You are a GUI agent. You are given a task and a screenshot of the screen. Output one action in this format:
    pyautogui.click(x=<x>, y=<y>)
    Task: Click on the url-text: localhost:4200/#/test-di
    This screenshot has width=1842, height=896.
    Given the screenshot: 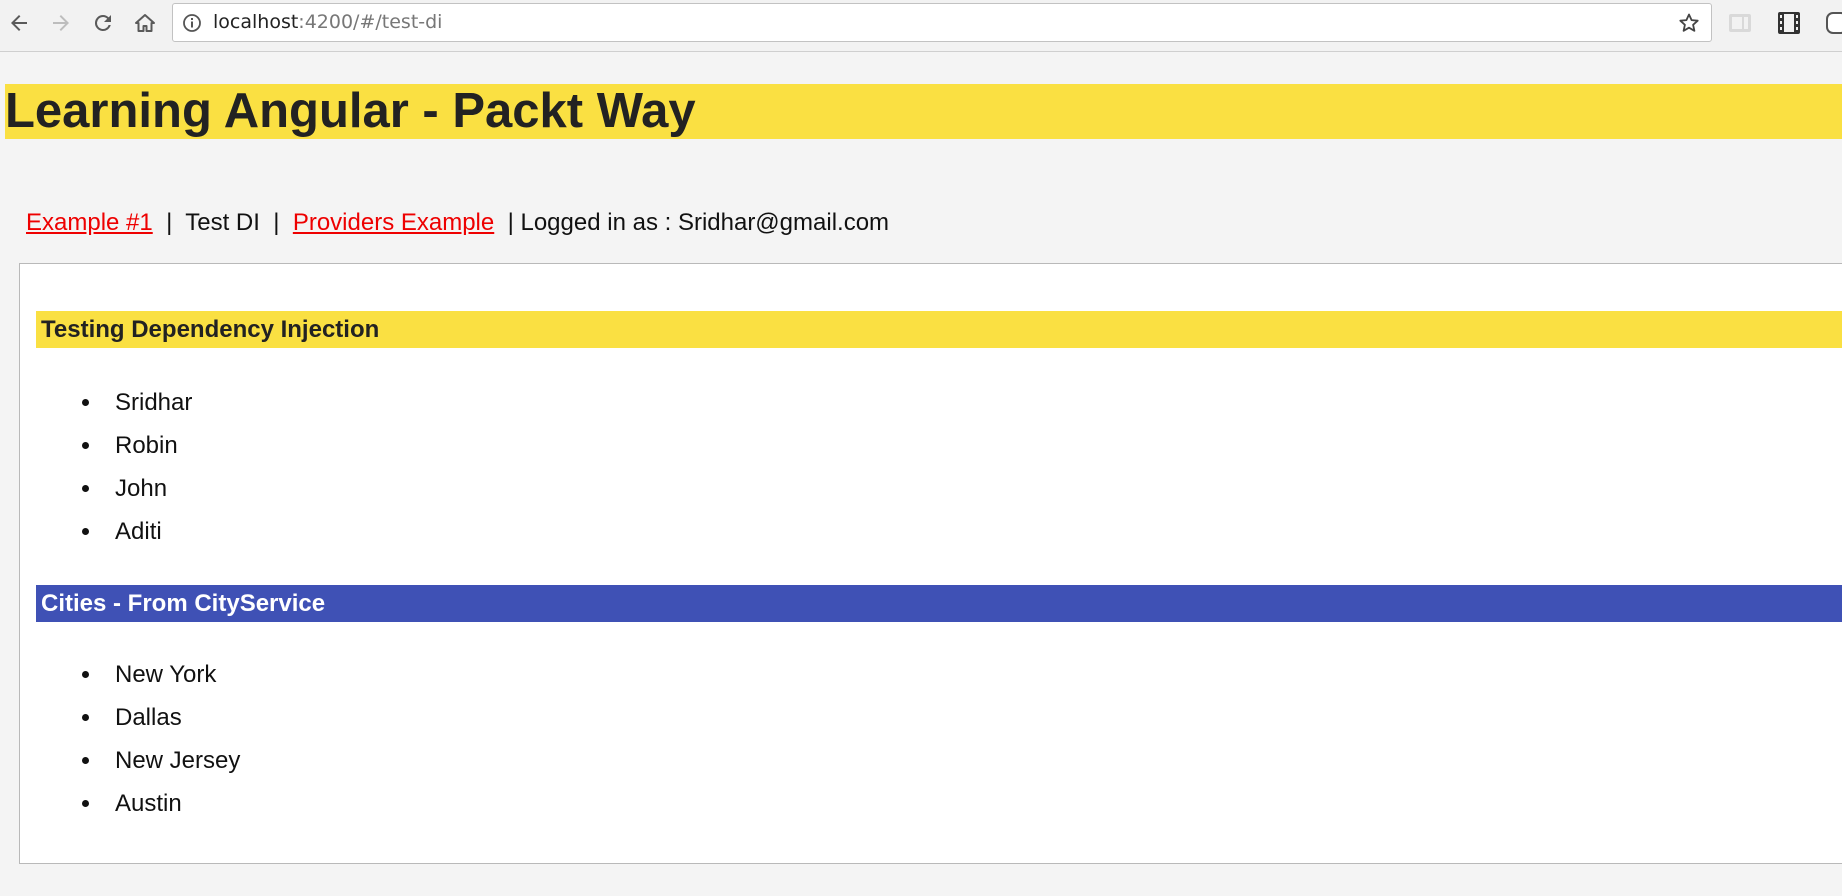 What is the action you would take?
    pyautogui.click(x=327, y=22)
    